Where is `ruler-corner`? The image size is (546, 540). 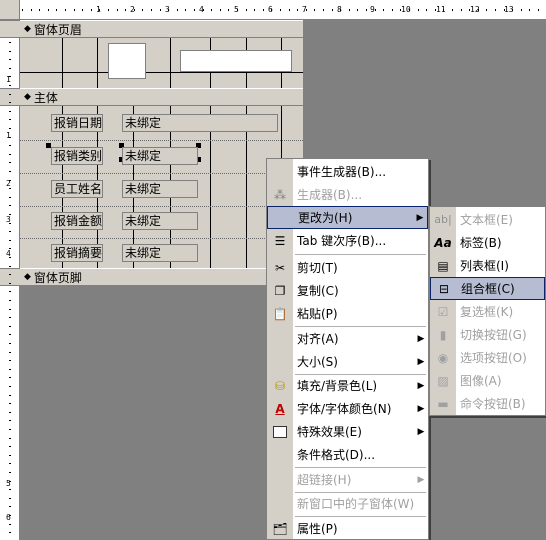 ruler-corner is located at coordinates (10, 10).